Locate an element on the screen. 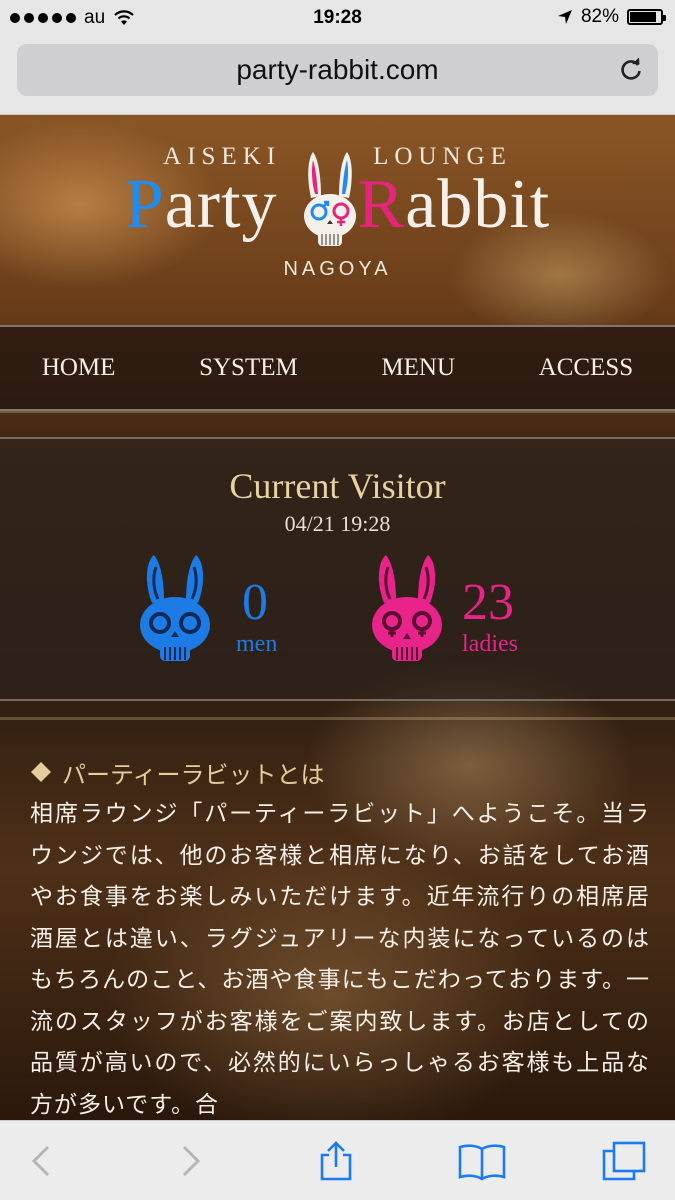  nav-home: HOME is located at coordinates (79, 368).